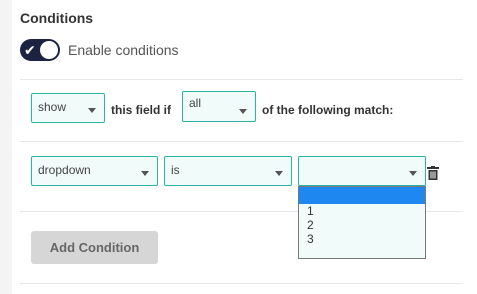  What do you see at coordinates (49, 50) in the screenshot?
I see `toggle-knob` at bounding box center [49, 50].